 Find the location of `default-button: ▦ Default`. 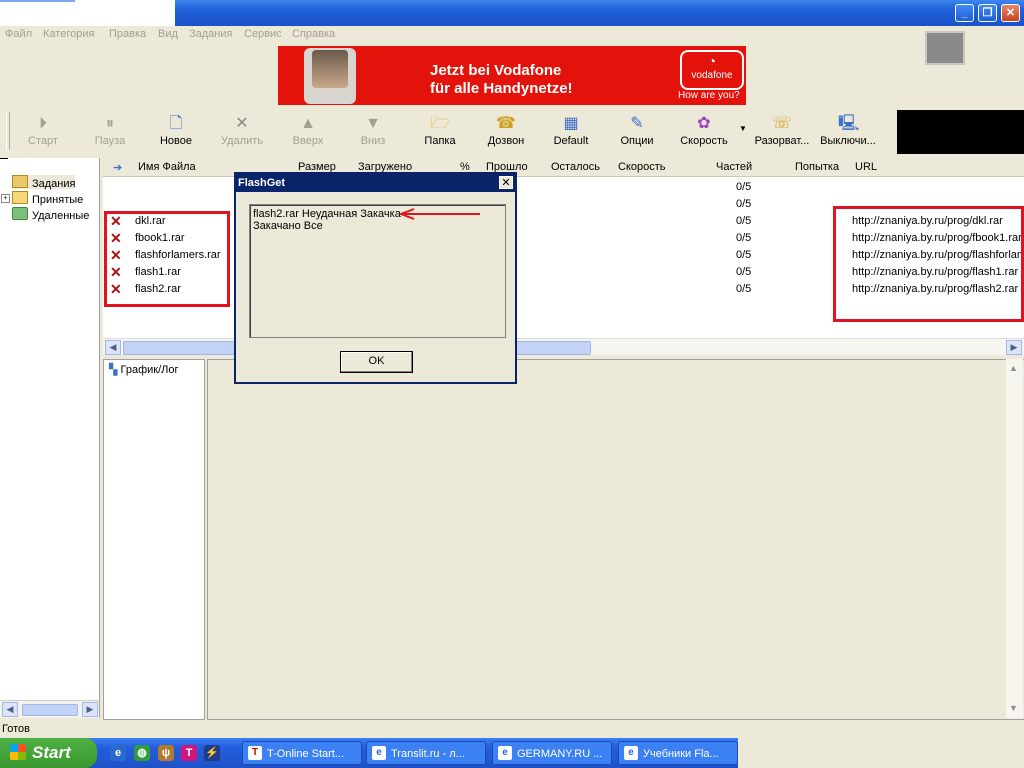

default-button: ▦ Default is located at coordinates (571, 132).